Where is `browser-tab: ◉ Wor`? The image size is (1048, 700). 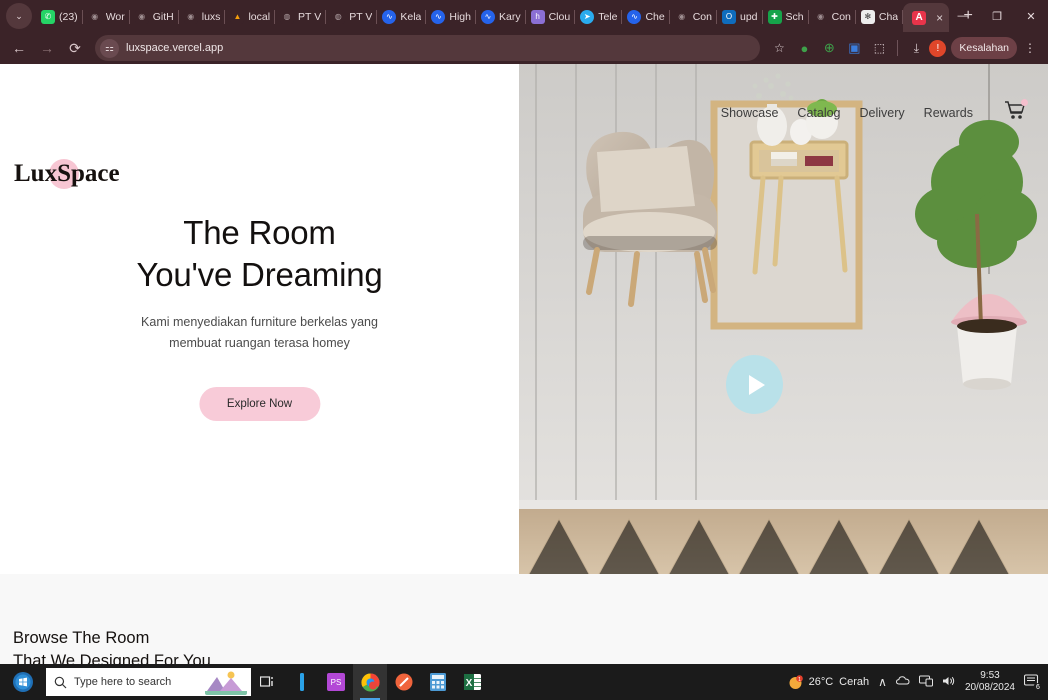 browser-tab: ◉ Wor is located at coordinates (106, 17).